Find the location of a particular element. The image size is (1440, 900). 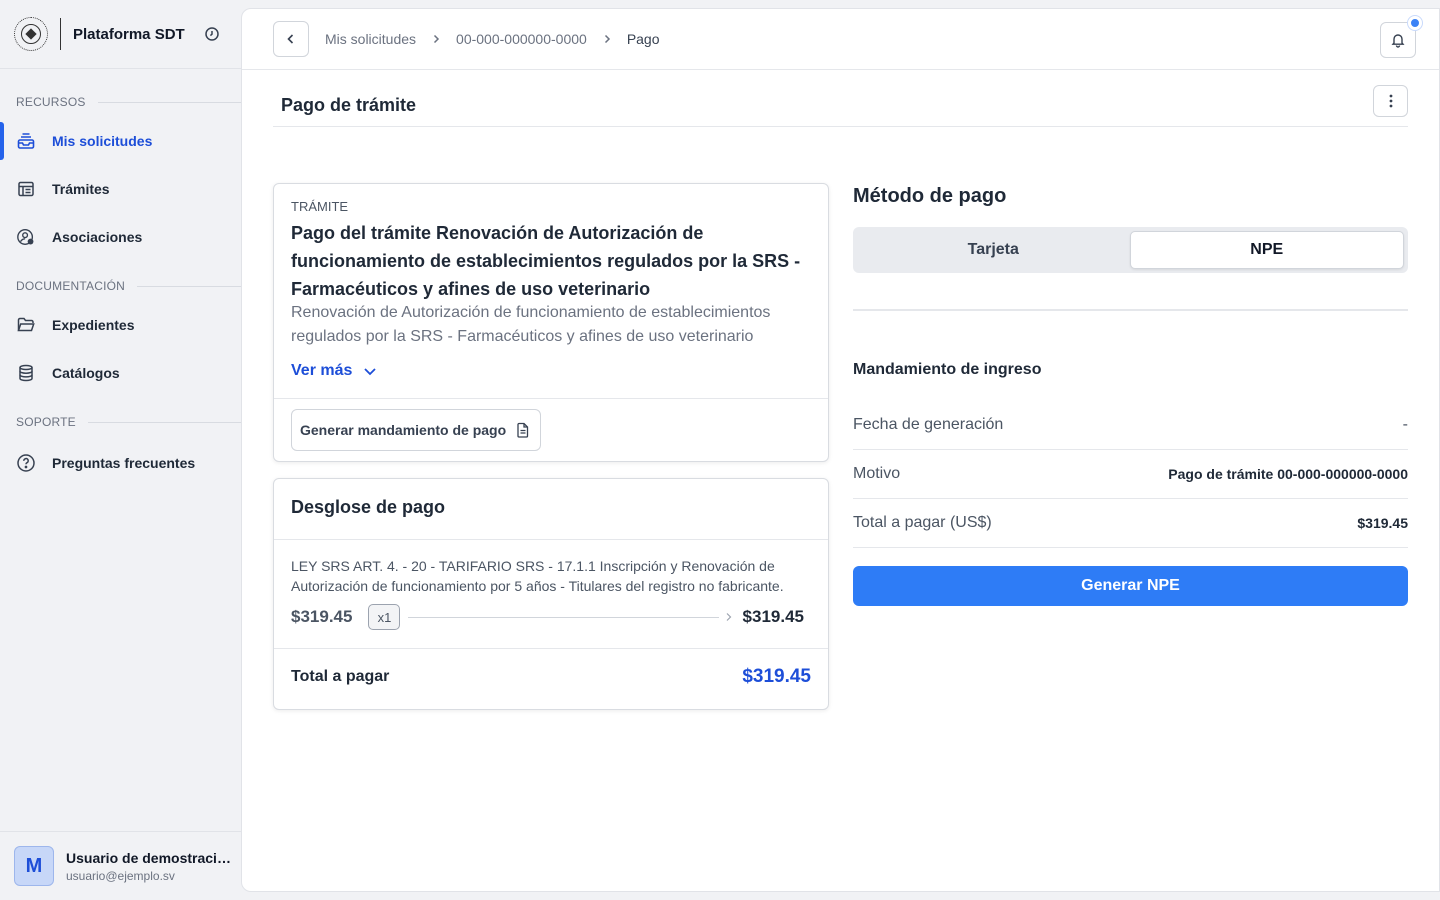

sidebar-item-asociaciones: Asociaciones is located at coordinates (120, 237).